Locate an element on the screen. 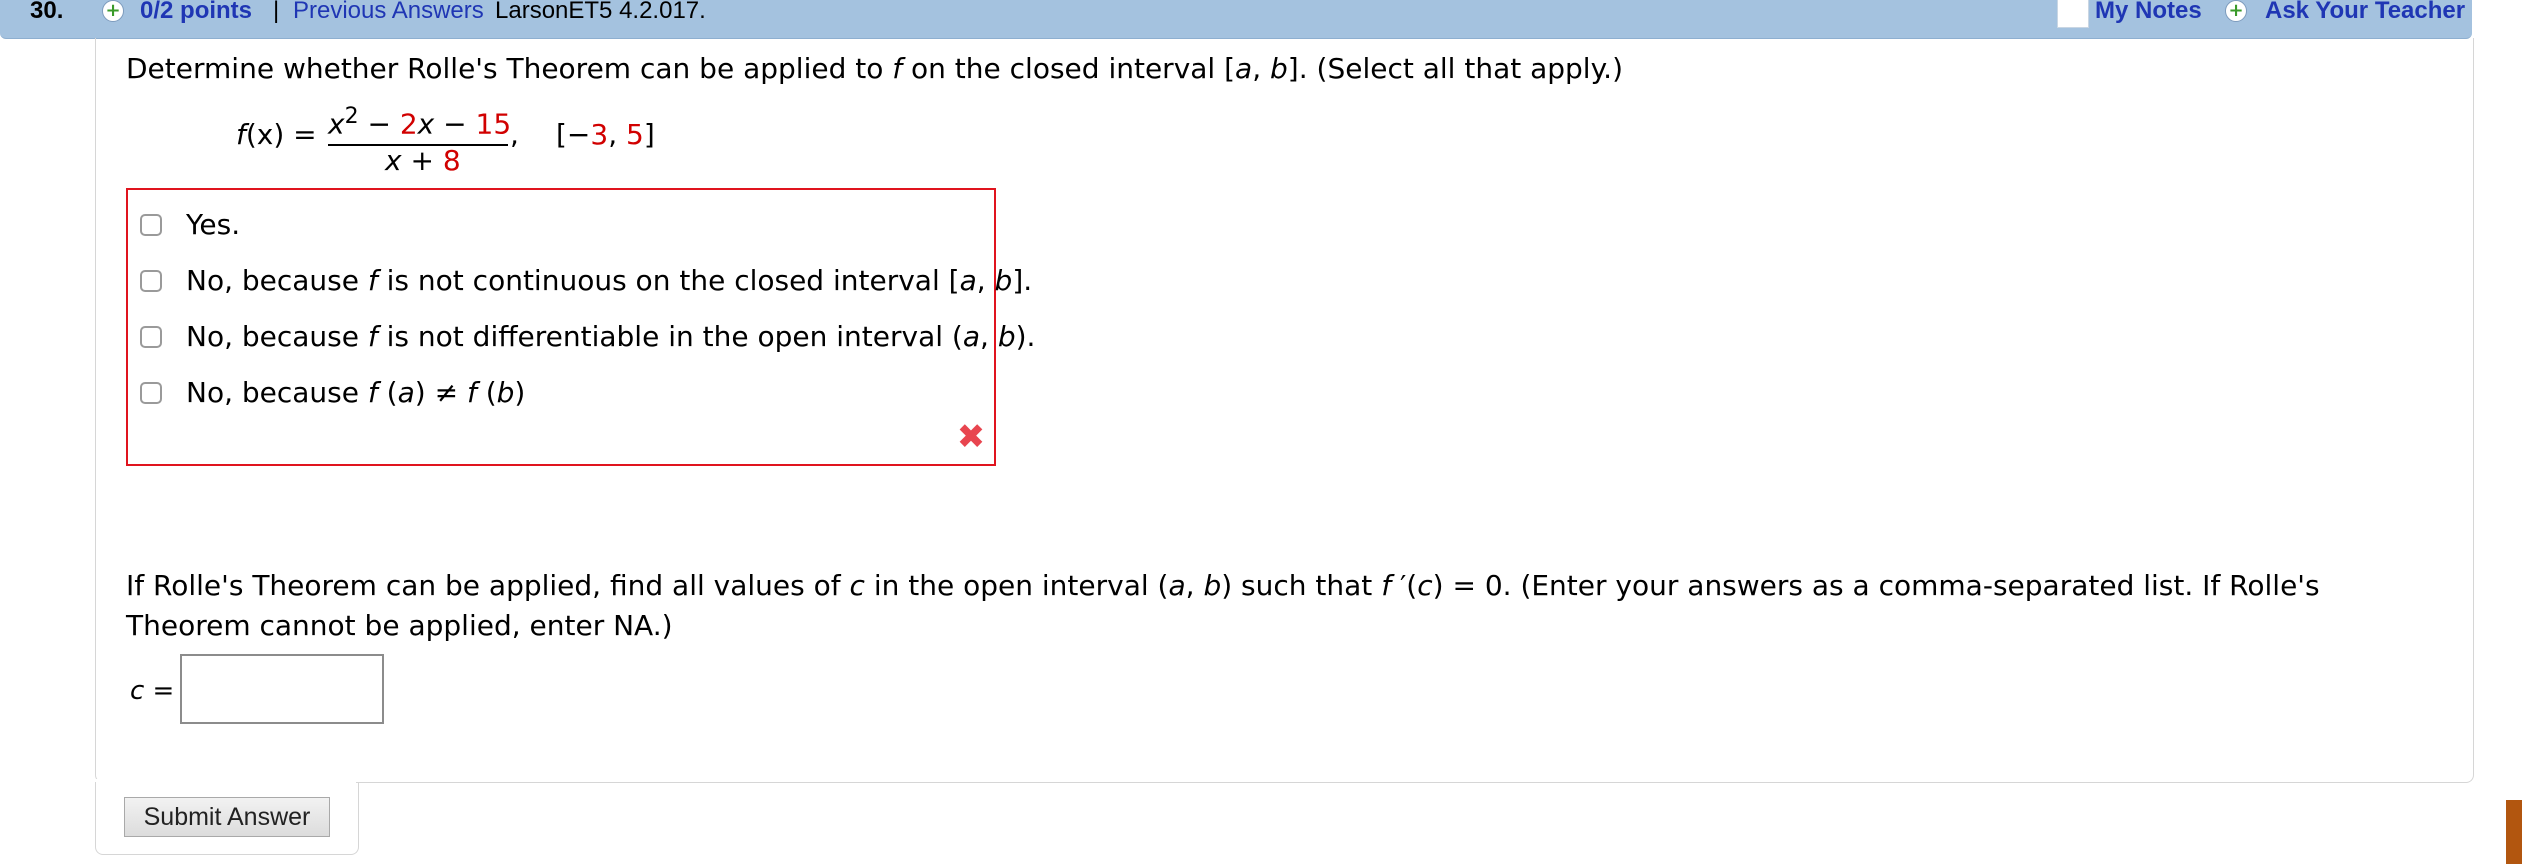 Image resolution: width=2522 pixels, height=864 pixels. opt3-f: f is located at coordinates (372, 336).